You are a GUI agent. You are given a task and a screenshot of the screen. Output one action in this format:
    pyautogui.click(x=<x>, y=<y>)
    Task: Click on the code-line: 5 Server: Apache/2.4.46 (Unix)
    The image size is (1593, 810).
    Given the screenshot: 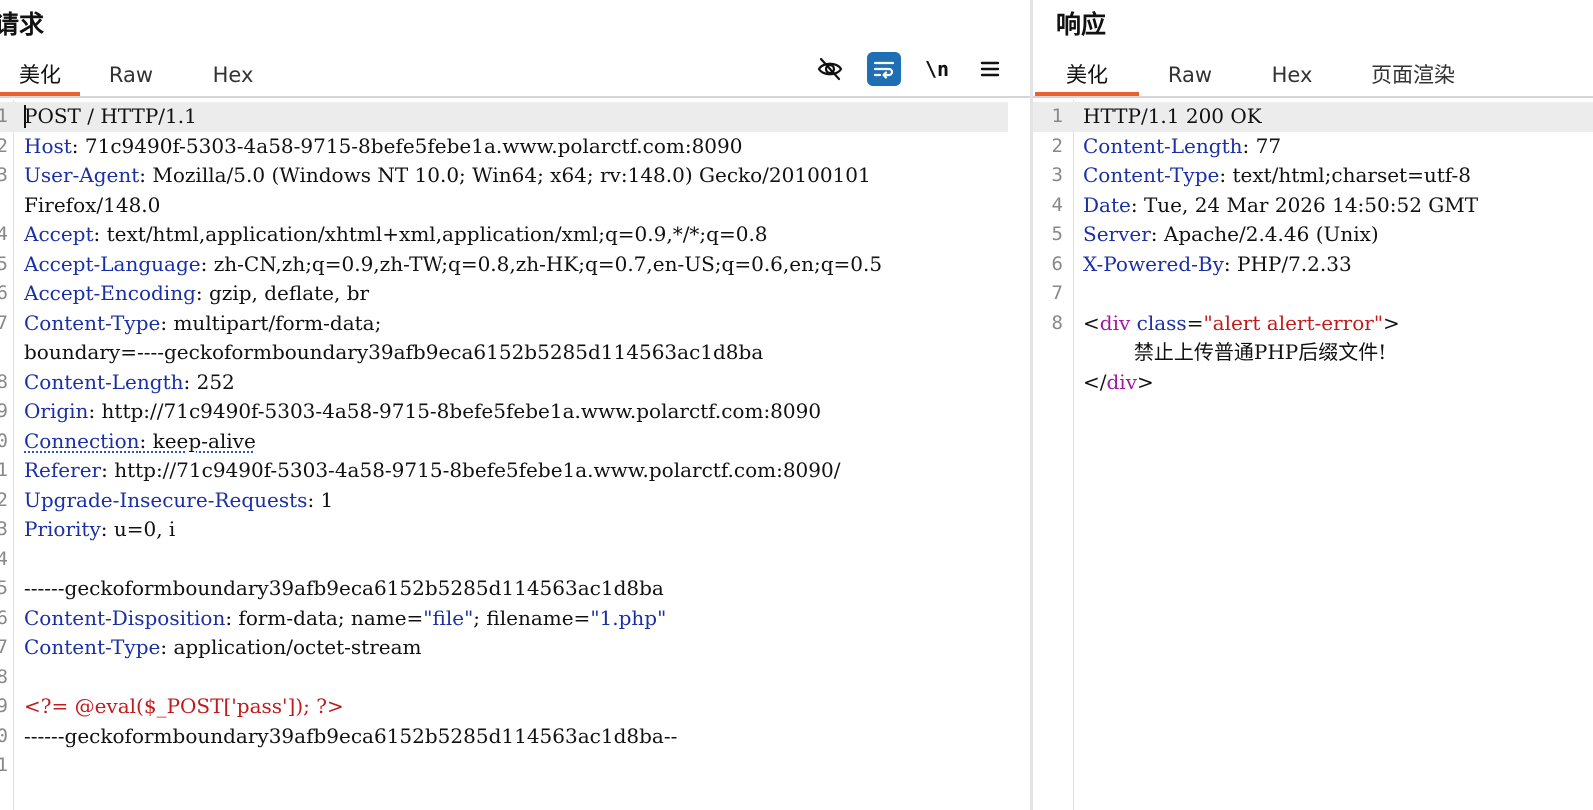 What is the action you would take?
    pyautogui.click(x=1313, y=235)
    